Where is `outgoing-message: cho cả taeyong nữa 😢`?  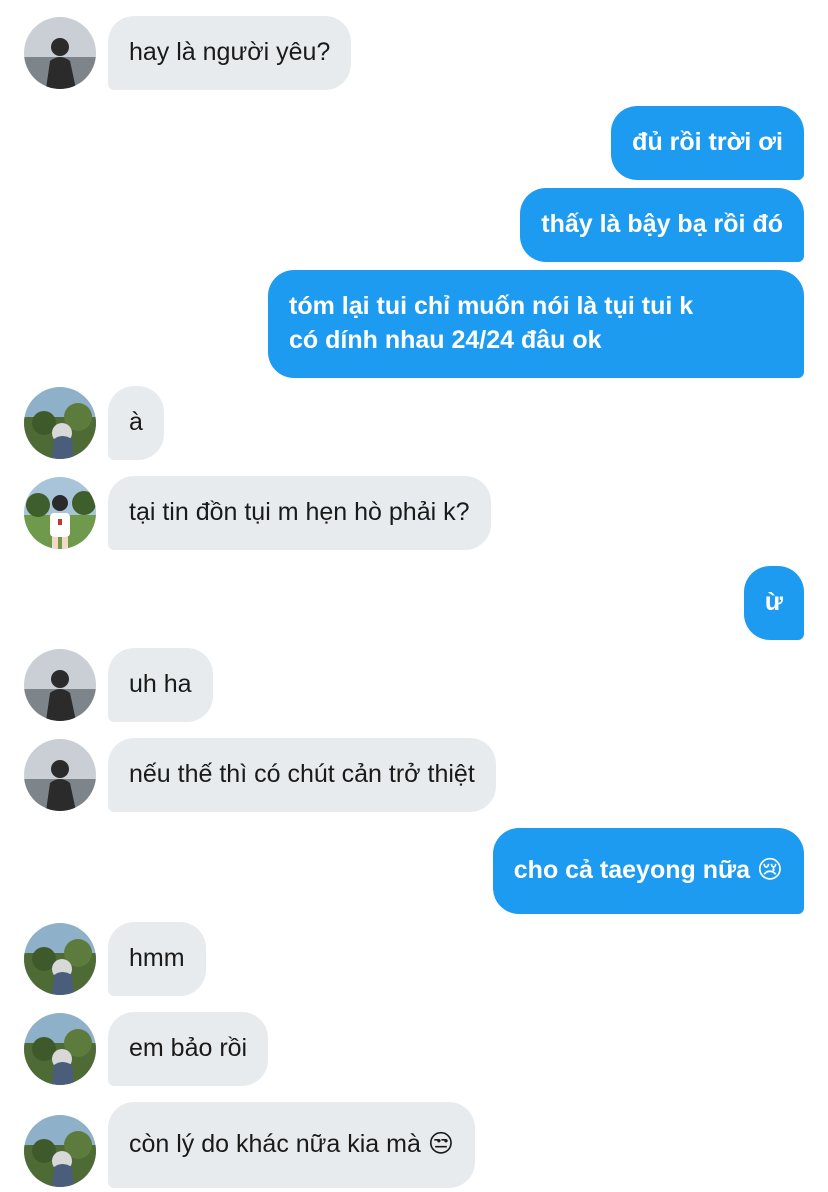
outgoing-message: cho cả taeyong nữa 😢 is located at coordinates (648, 871).